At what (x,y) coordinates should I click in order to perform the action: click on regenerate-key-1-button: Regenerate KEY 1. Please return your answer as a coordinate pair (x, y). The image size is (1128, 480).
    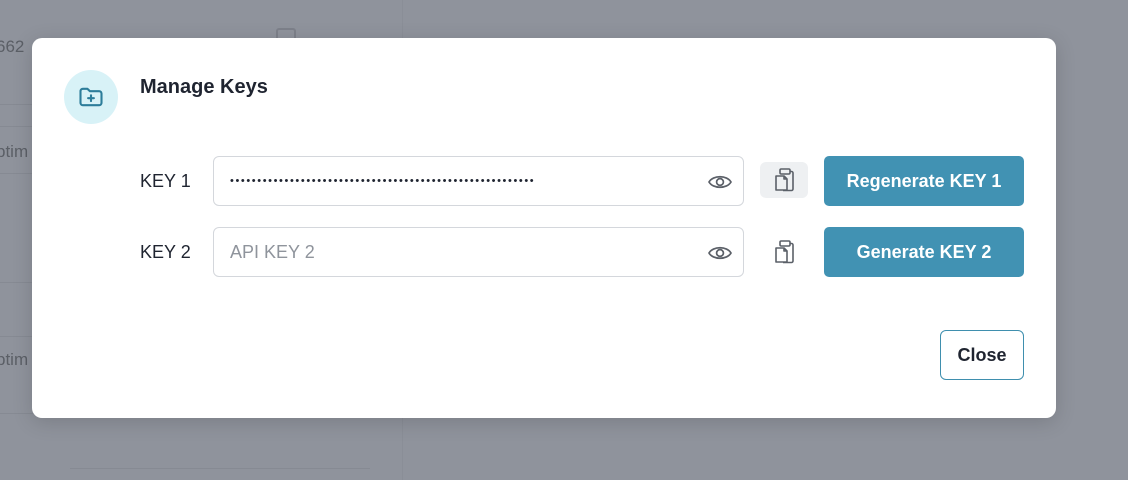
    Looking at the image, I should click on (924, 181).